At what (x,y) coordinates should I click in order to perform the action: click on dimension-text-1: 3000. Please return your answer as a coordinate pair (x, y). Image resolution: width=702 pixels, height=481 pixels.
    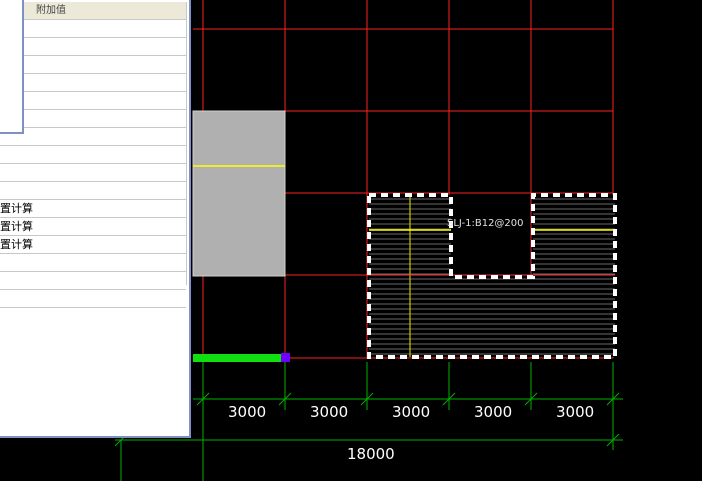
    Looking at the image, I should click on (247, 412).